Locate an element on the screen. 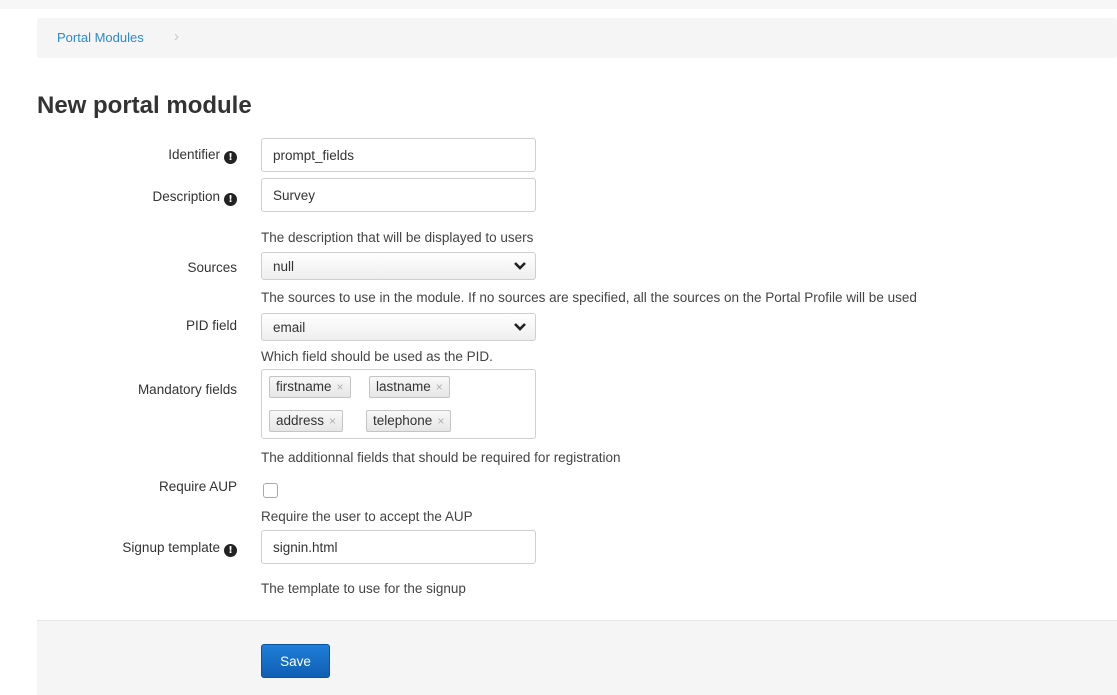  identifier-input is located at coordinates (398, 155).